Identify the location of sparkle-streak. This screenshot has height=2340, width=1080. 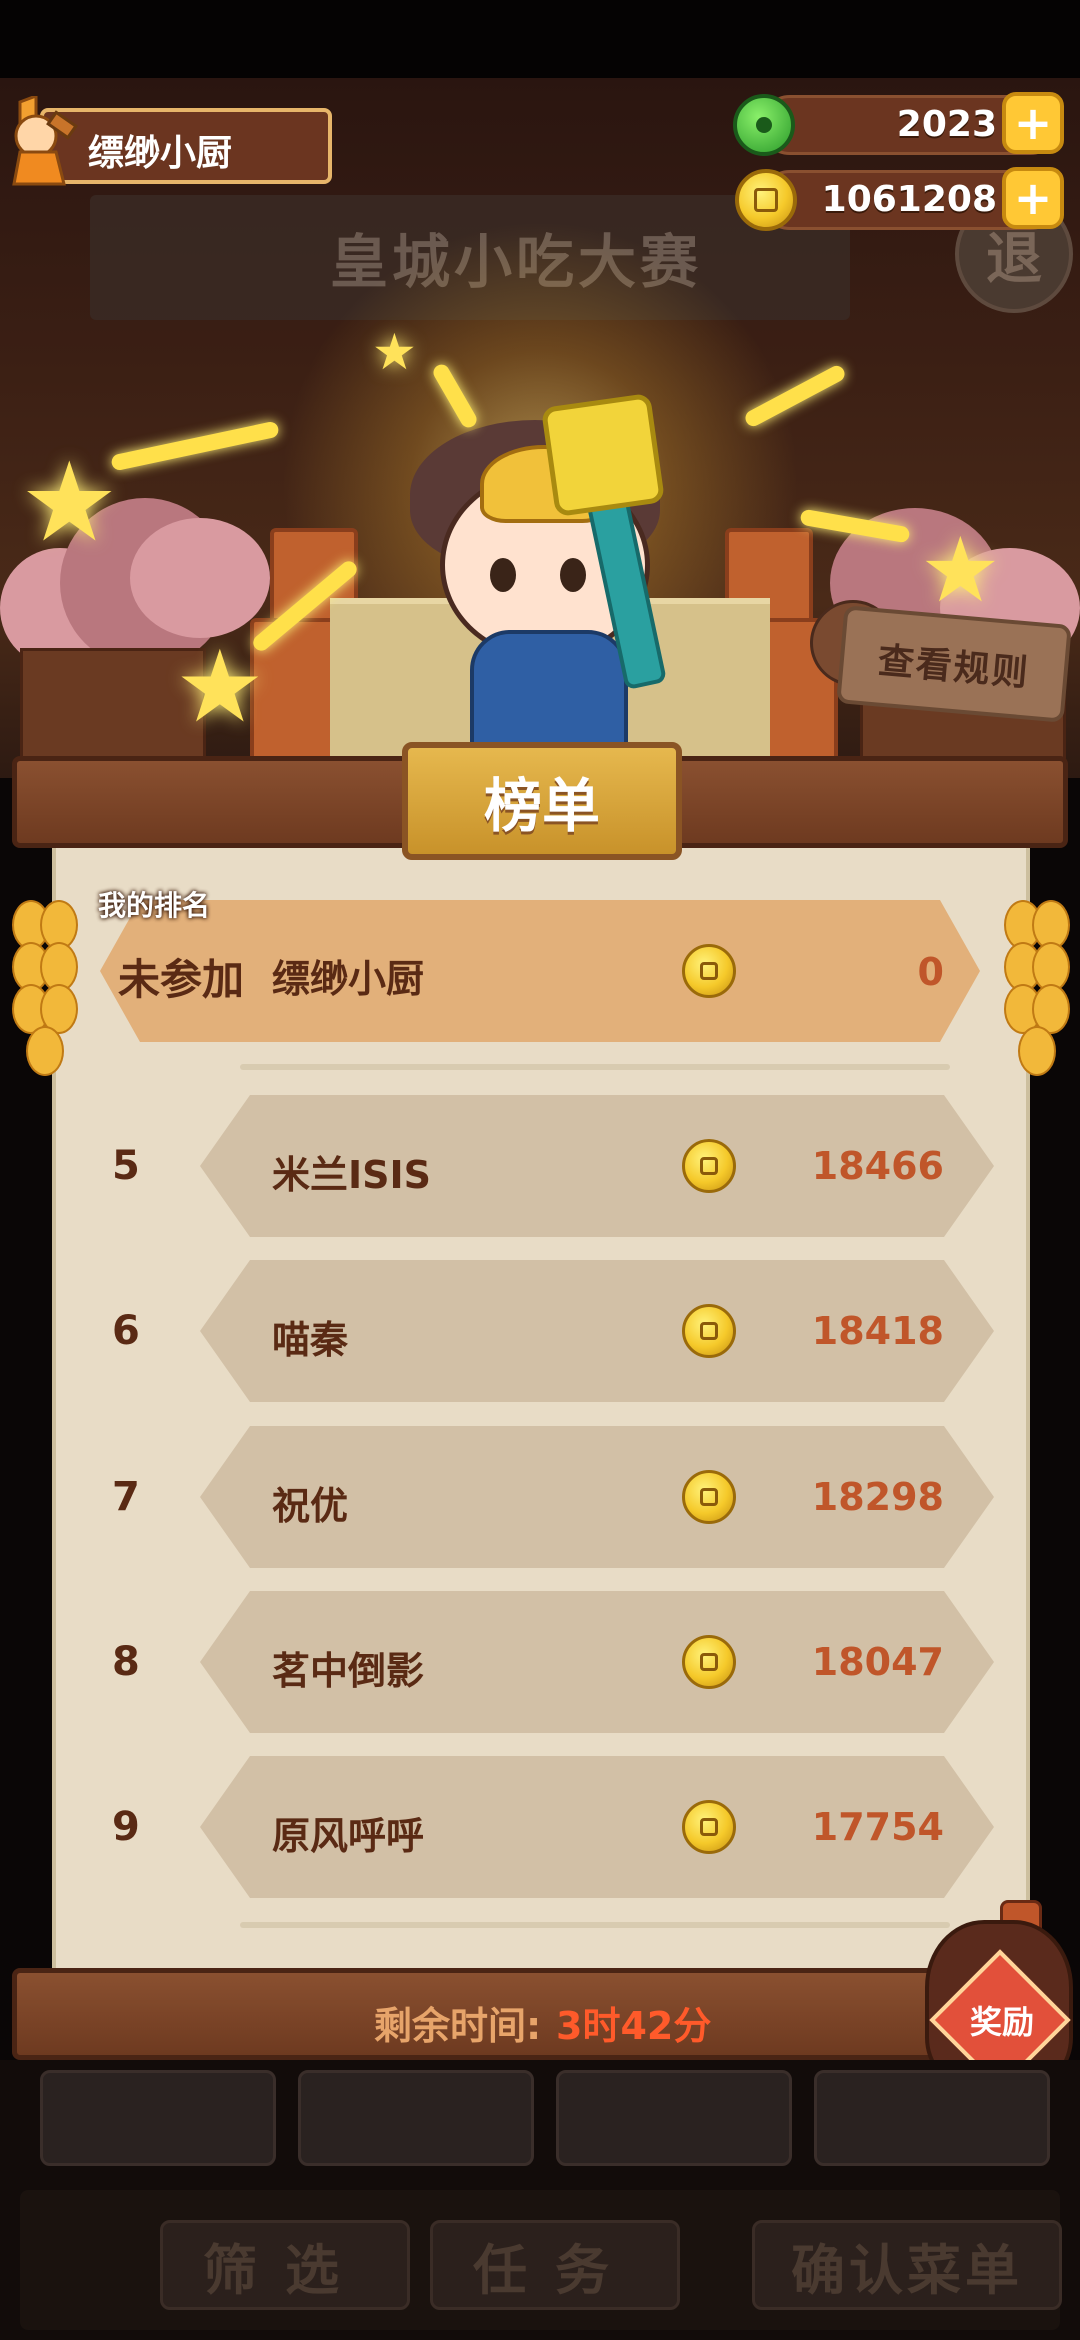
(195, 446).